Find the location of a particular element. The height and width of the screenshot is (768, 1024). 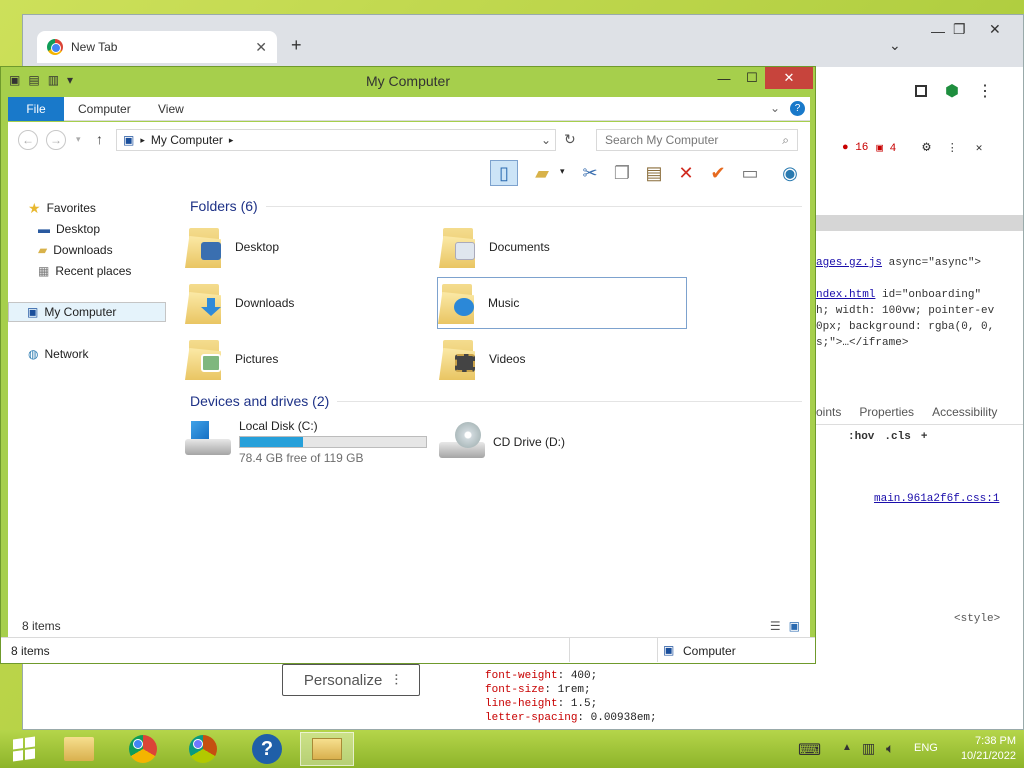

browser-tab: New Tab ✕ is located at coordinates (157, 47).